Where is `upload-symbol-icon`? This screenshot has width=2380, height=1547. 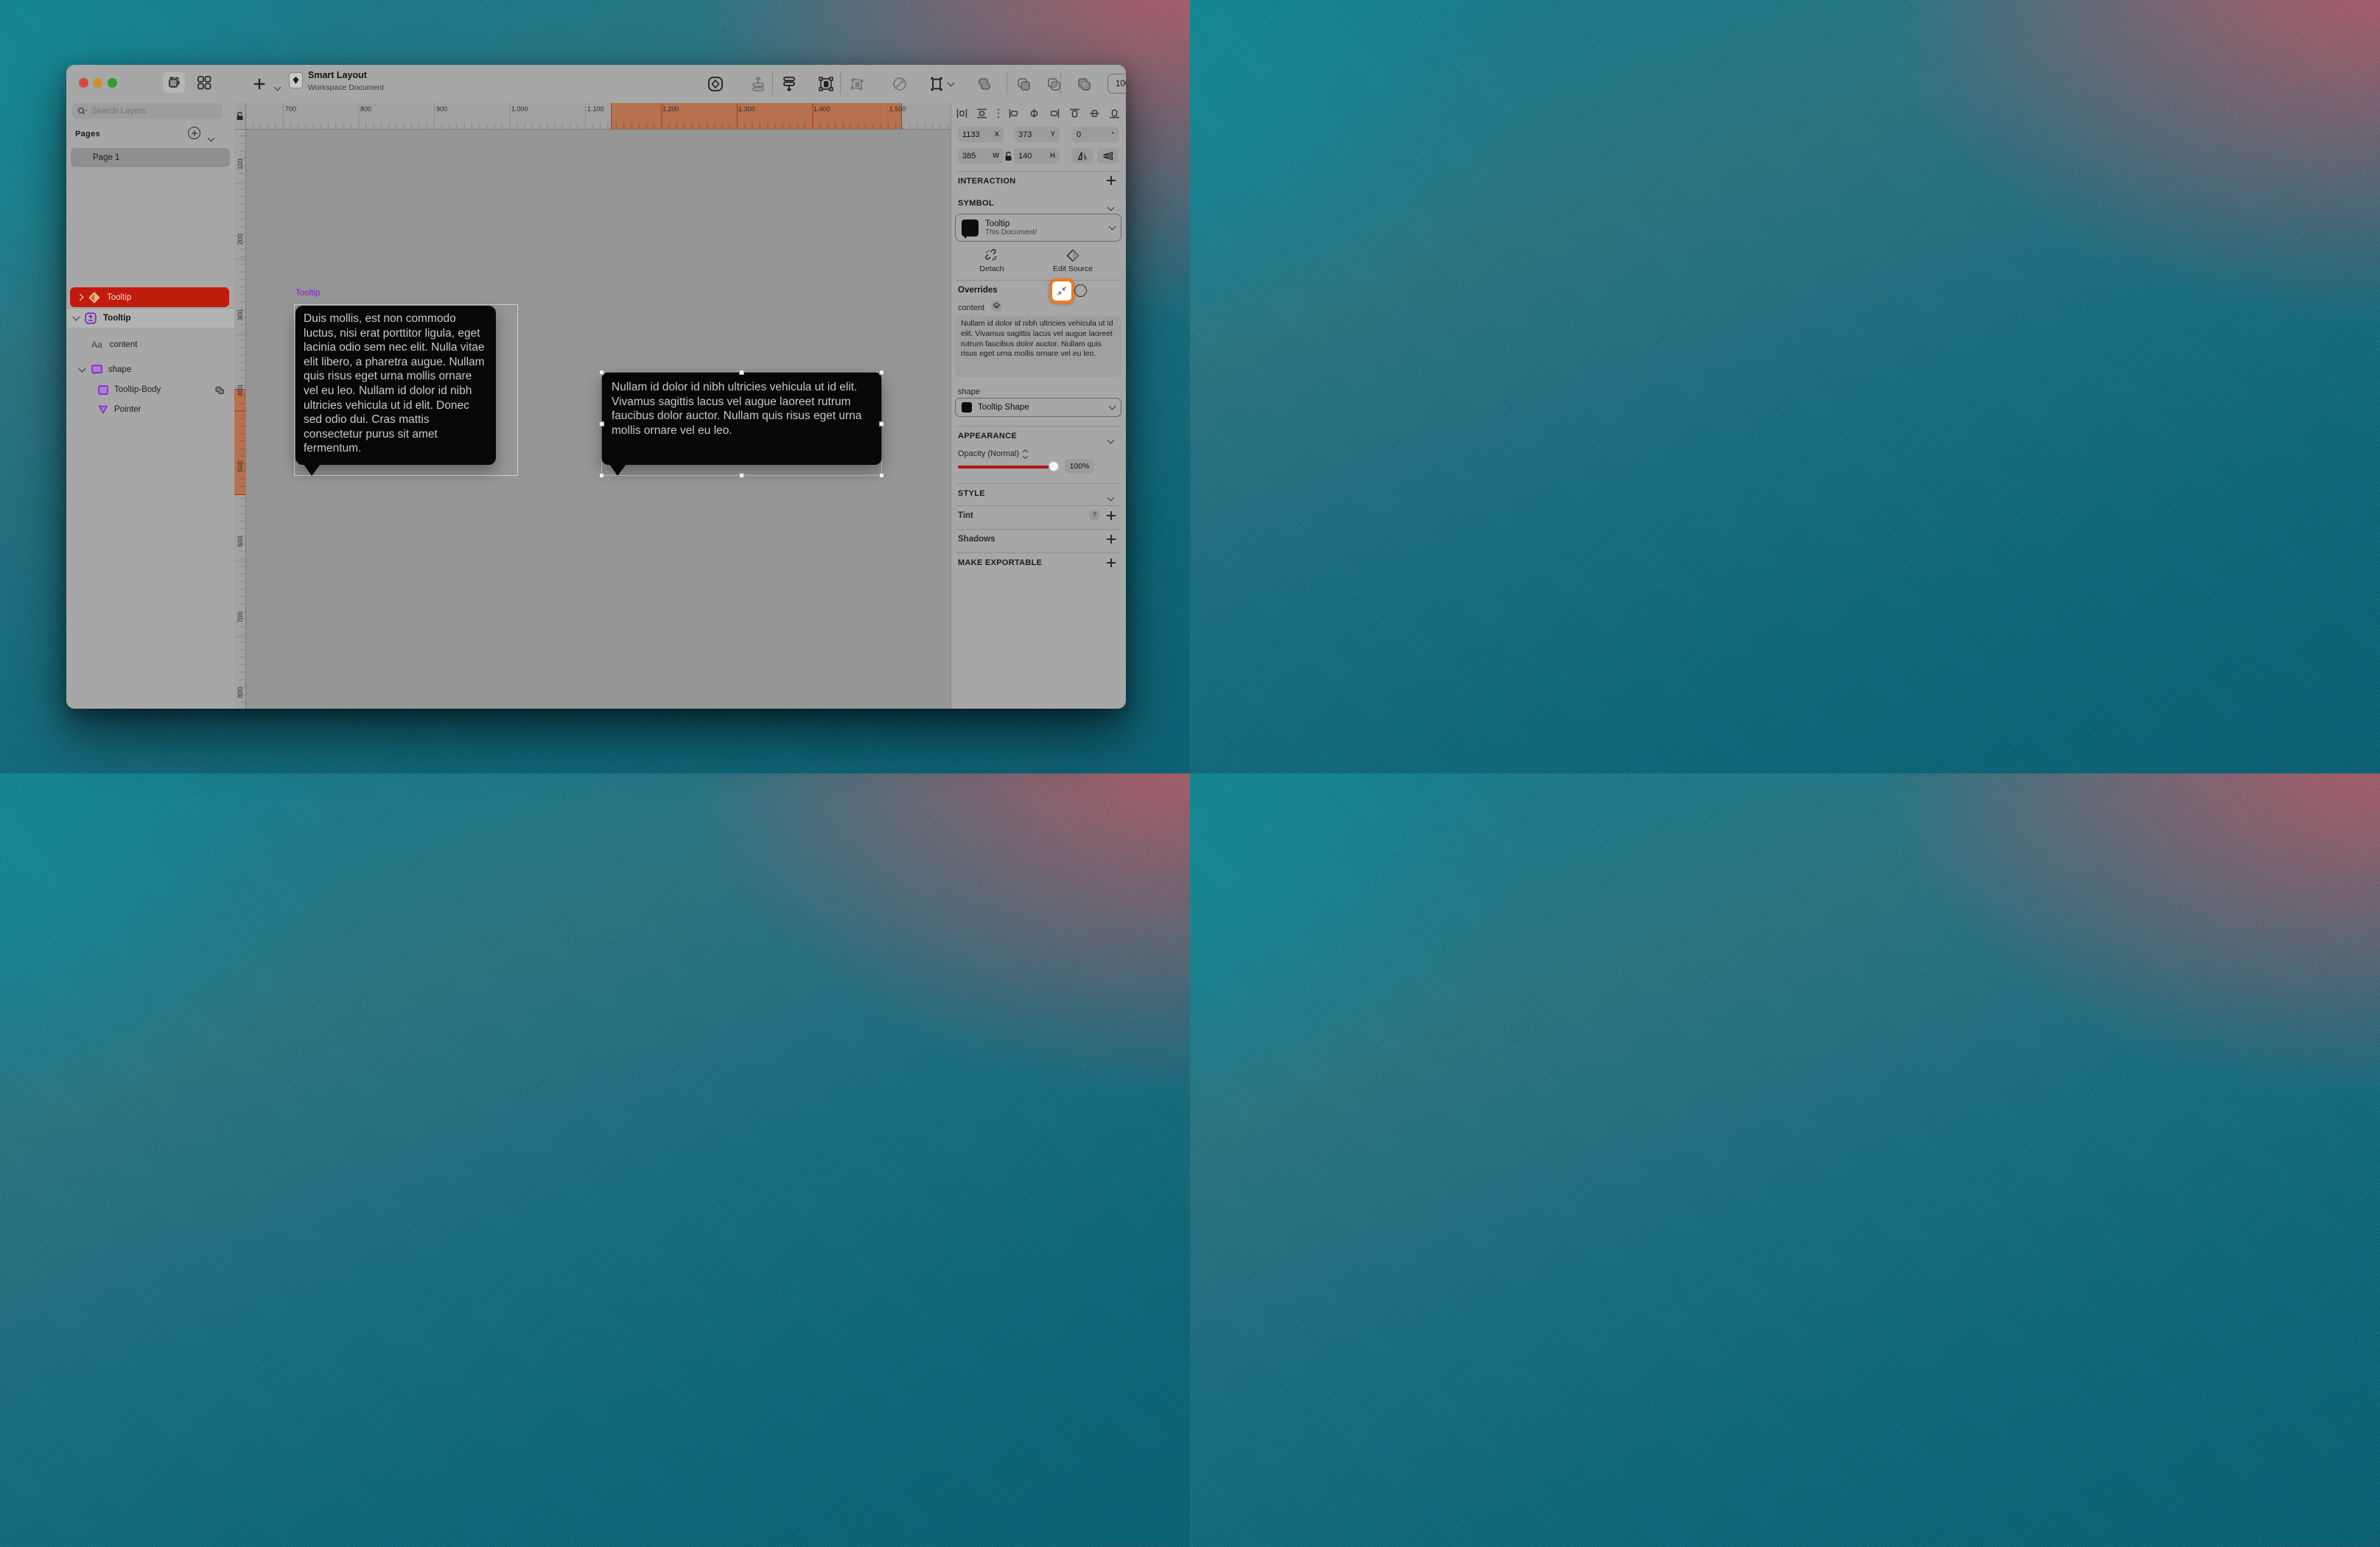 upload-symbol-icon is located at coordinates (758, 83).